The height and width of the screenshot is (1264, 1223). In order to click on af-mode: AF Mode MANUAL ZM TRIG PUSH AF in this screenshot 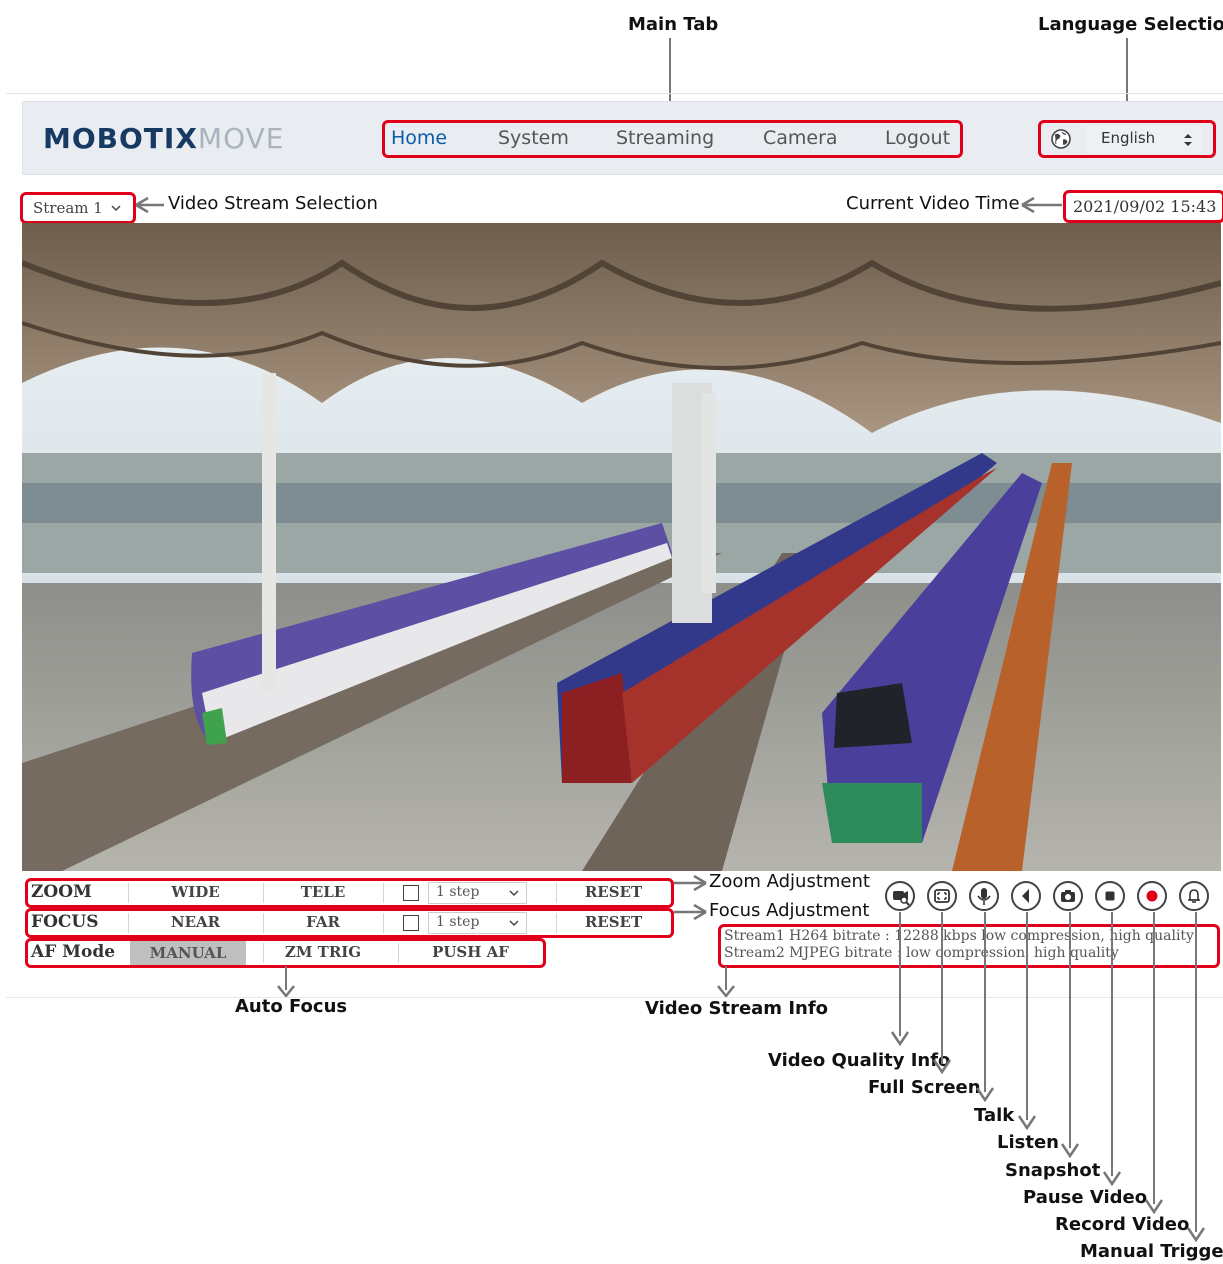, I will do `click(285, 953)`.